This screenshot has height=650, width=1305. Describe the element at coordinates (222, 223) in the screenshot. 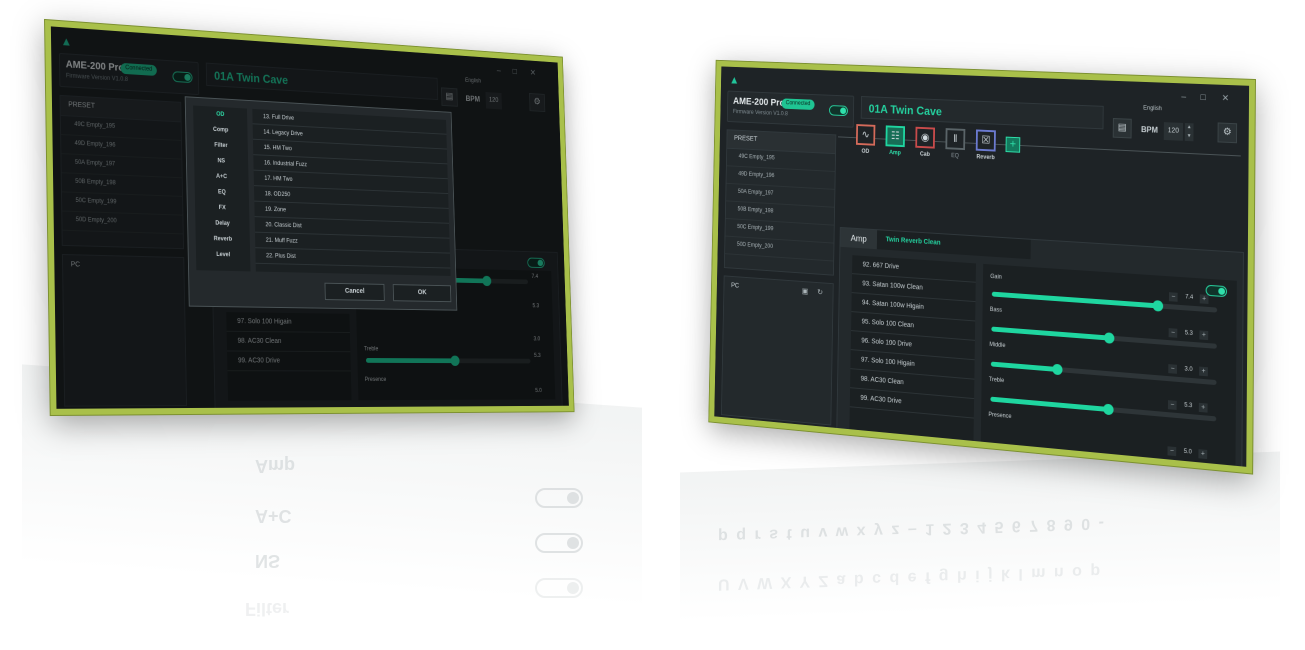

I see `category-delay: Delay` at that location.